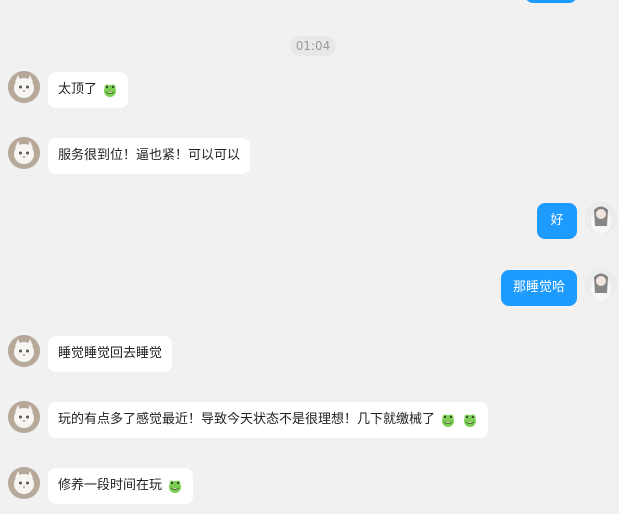 The width and height of the screenshot is (619, 514). I want to click on outgoing-message-bubble-partial, so click(551, 1).